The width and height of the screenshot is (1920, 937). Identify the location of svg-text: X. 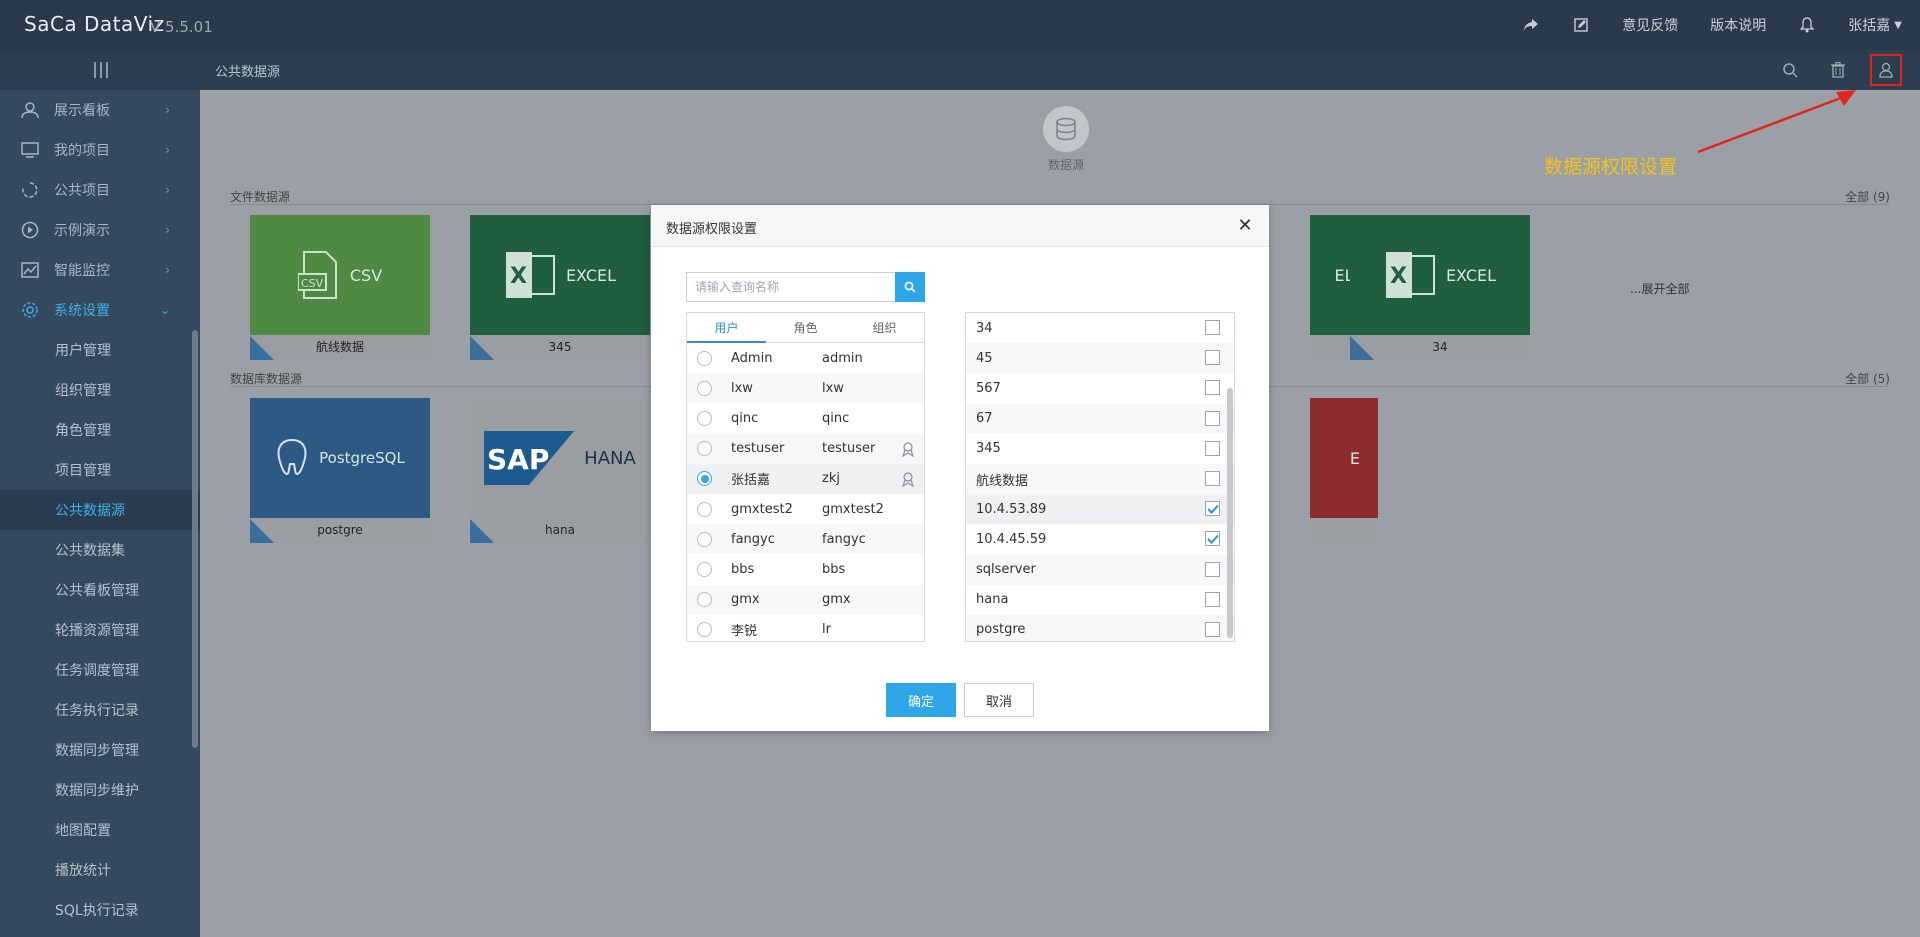
(1398, 276).